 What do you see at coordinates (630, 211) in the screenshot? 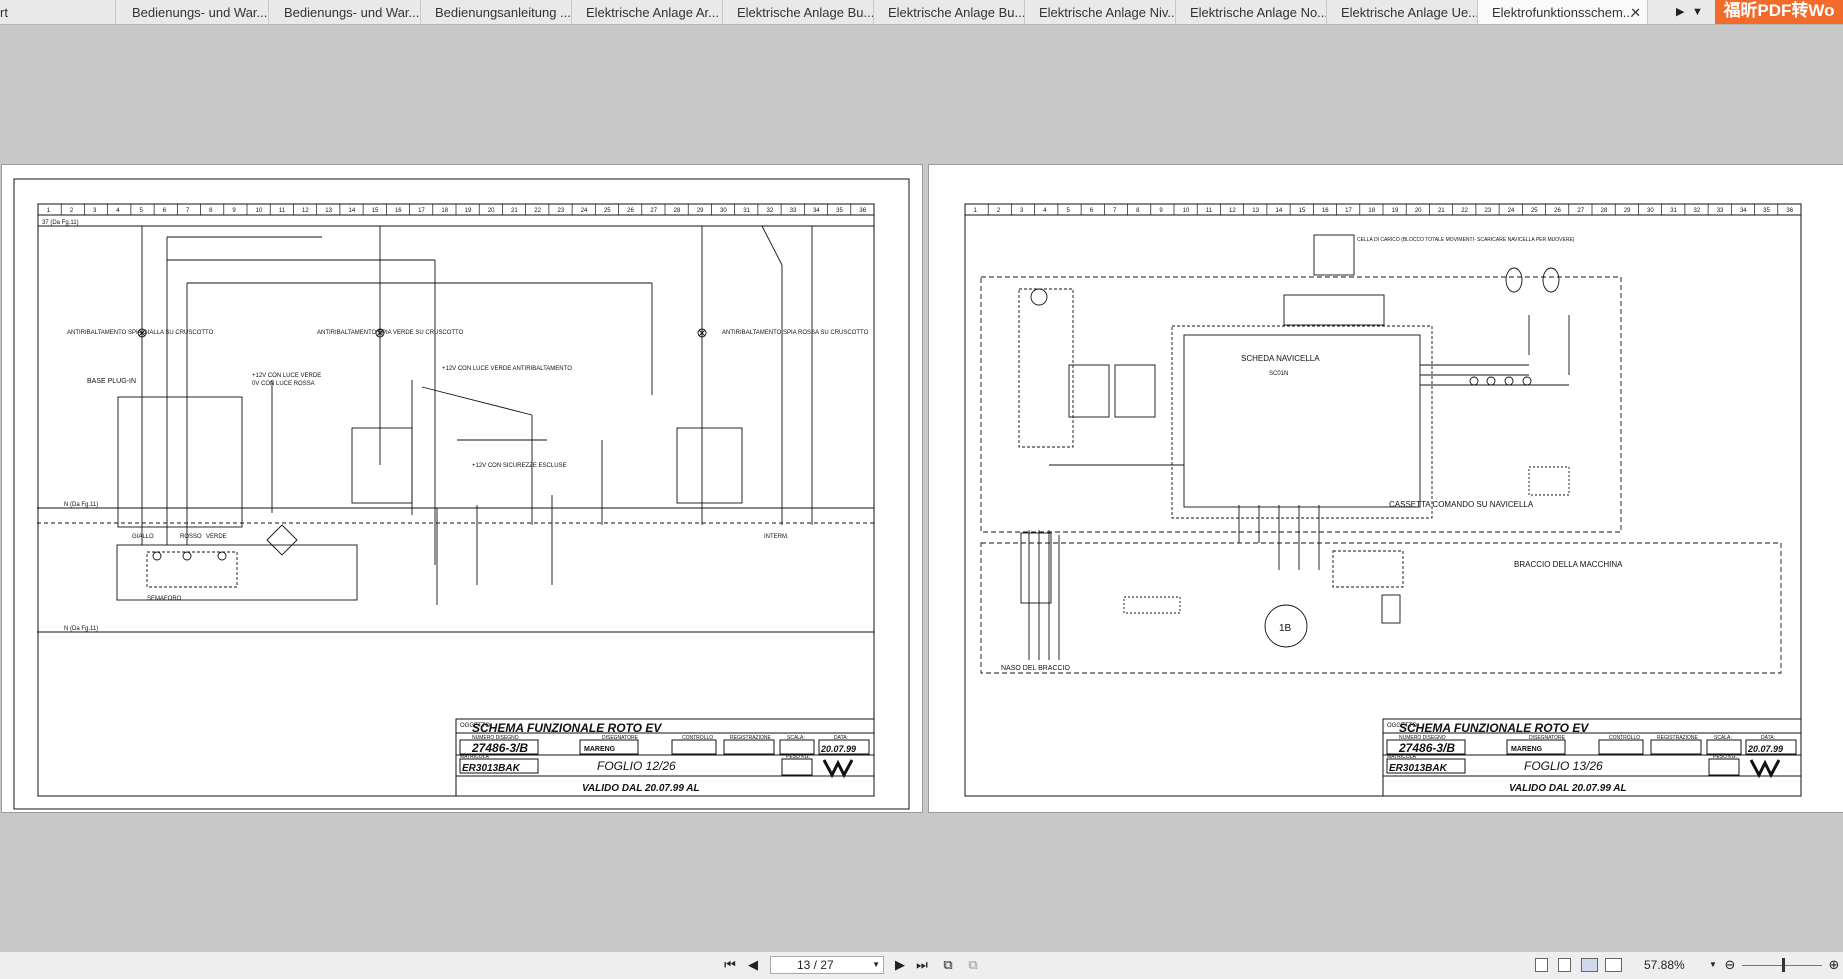
I see `ruler-number: 26` at bounding box center [630, 211].